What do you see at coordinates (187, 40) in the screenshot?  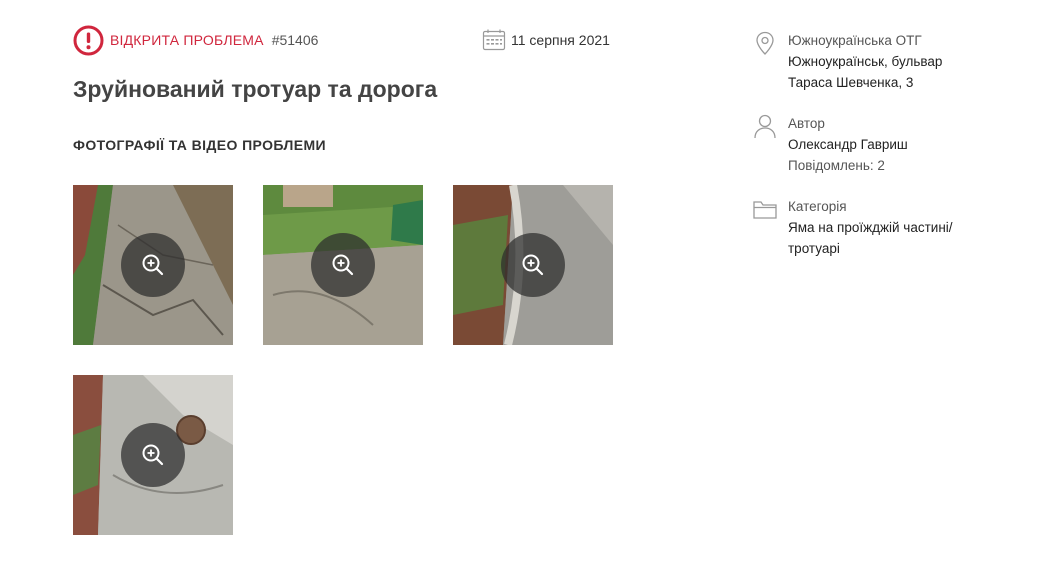 I see `status-label: ВІДКРИТА ПРОБЛЕМА` at bounding box center [187, 40].